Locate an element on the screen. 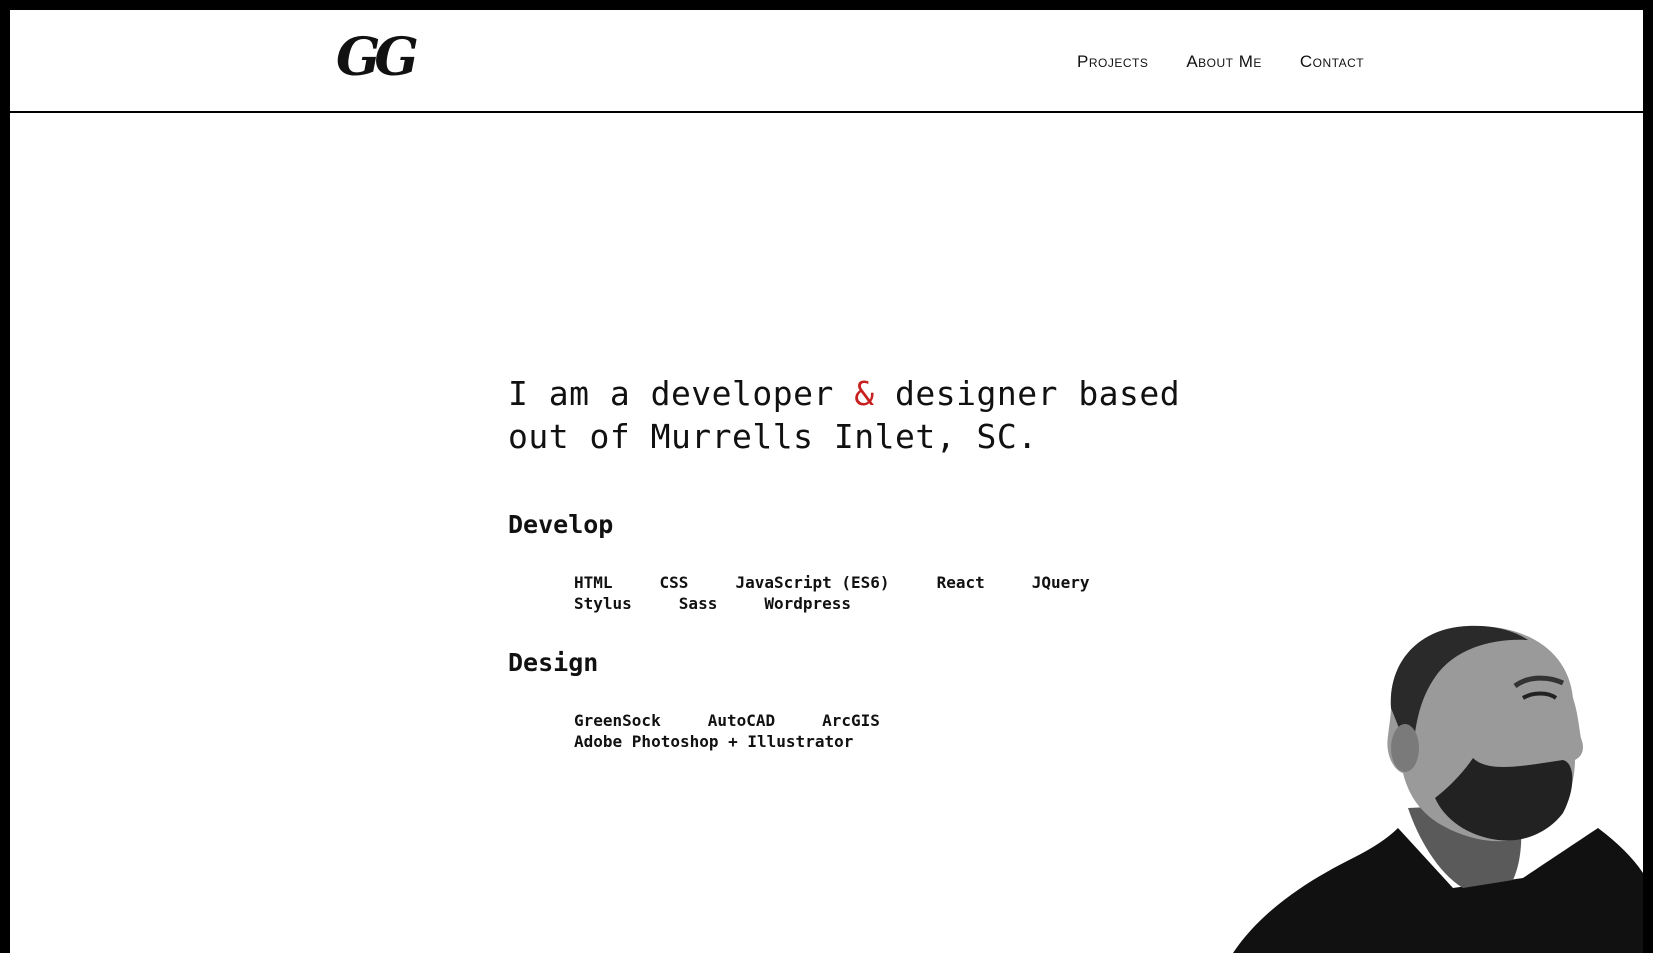  skill-item: GreenSock is located at coordinates (617, 720).